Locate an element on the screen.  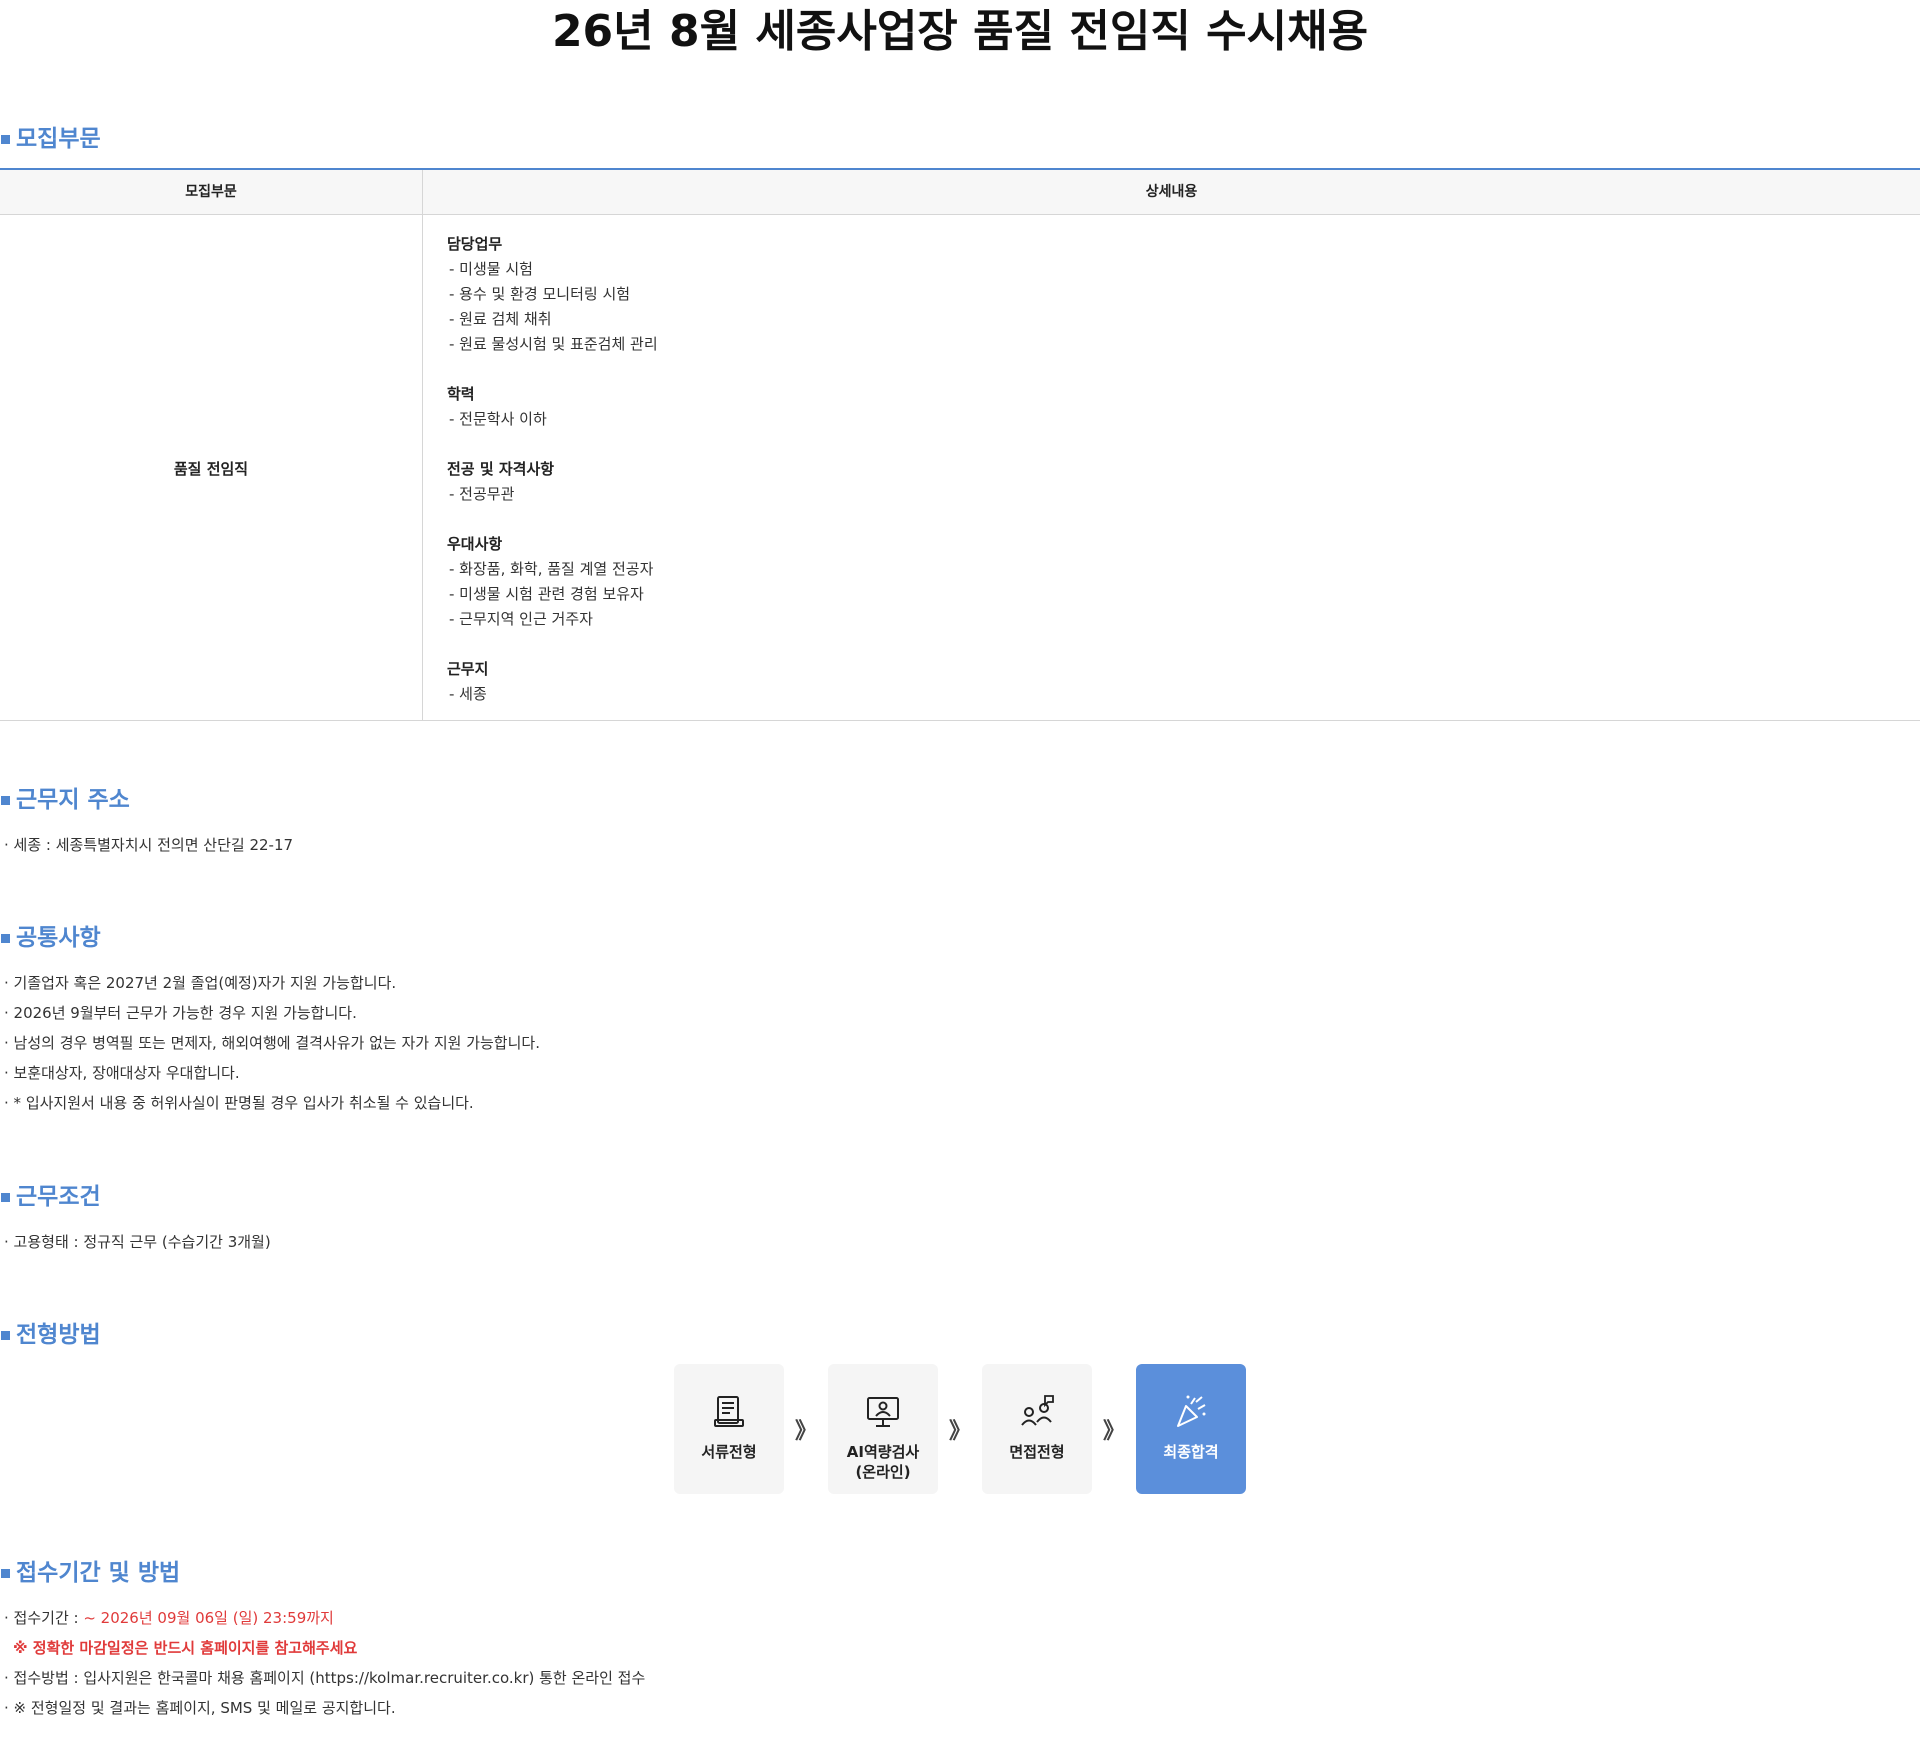
deadline-note: ※ 정확한 마감일정은 반드시 홈페이지를 참고해주세요 is located at coordinates (185, 1648).